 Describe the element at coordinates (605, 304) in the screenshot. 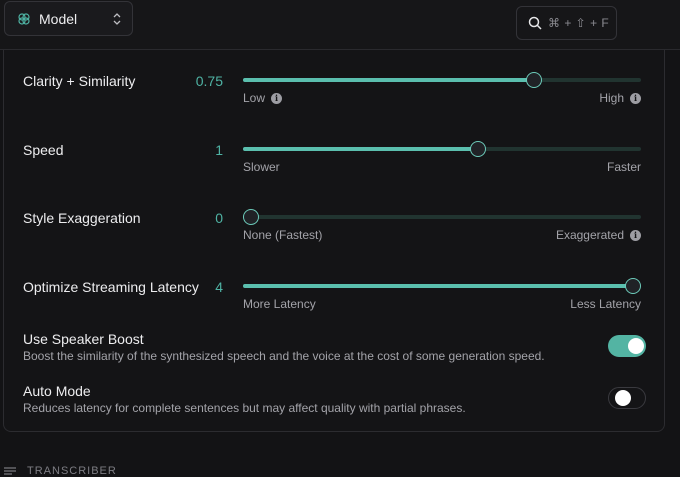

I see `latency-max-hint: Less Latency` at that location.